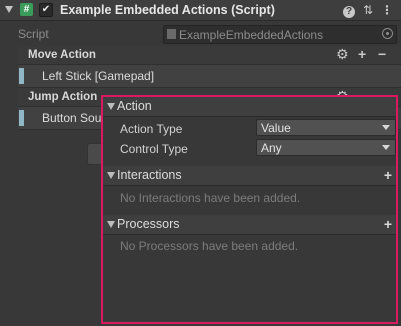 This screenshot has height=326, width=401. What do you see at coordinates (9, 9) in the screenshot?
I see `foldout-triangle-icon` at bounding box center [9, 9].